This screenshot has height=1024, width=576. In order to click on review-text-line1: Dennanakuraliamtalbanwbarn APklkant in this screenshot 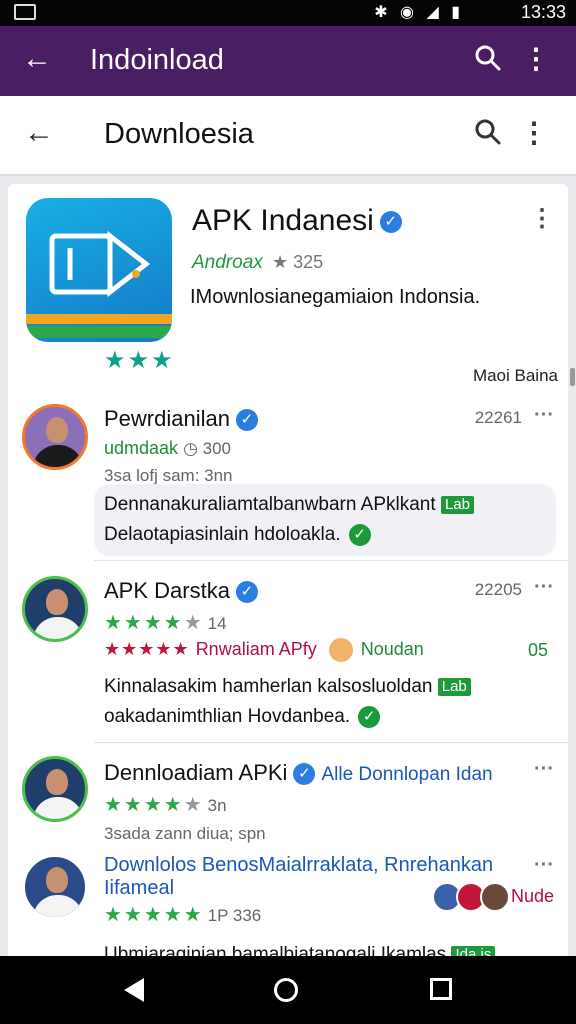, I will do `click(270, 504)`.